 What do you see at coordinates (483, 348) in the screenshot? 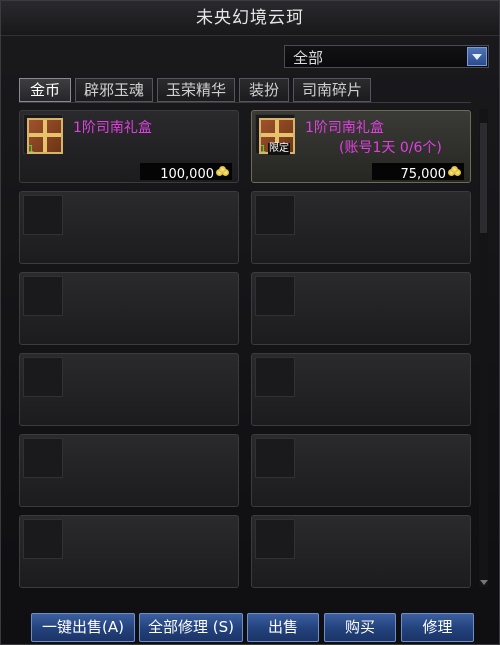
I see `item-list-scrollbar` at bounding box center [483, 348].